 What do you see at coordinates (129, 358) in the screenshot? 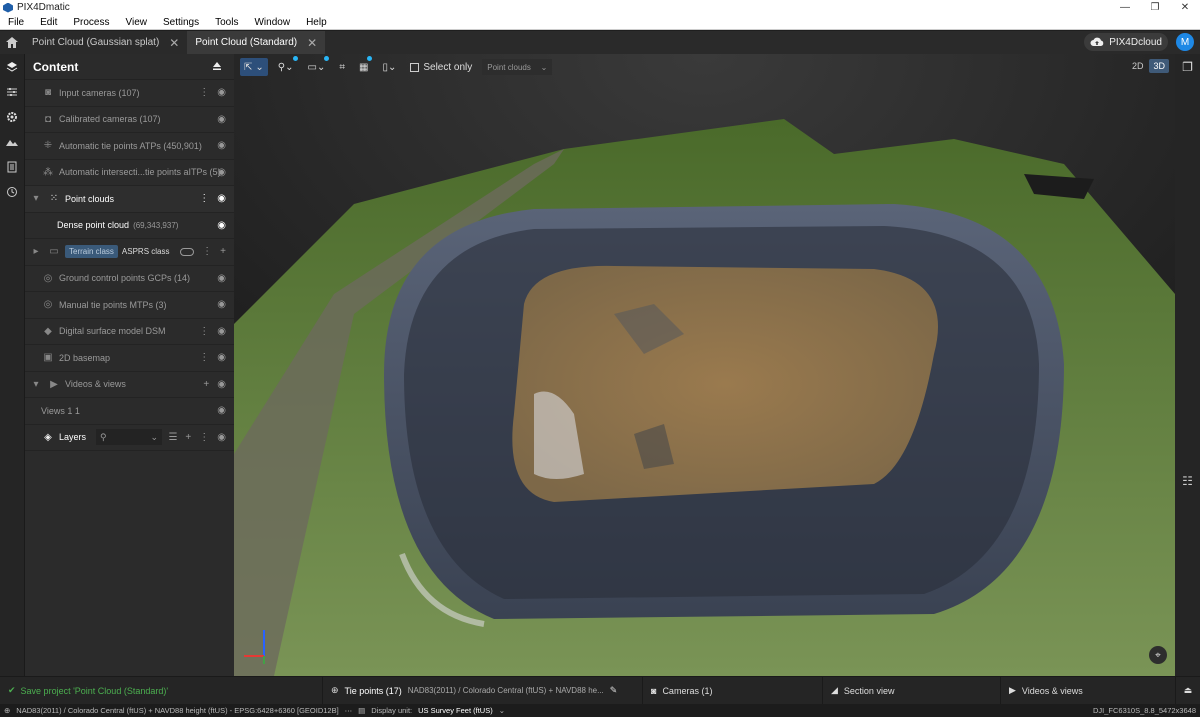
I see `list-item-basemap: ▣ 2D basemap ⋮ ◉` at bounding box center [129, 358].